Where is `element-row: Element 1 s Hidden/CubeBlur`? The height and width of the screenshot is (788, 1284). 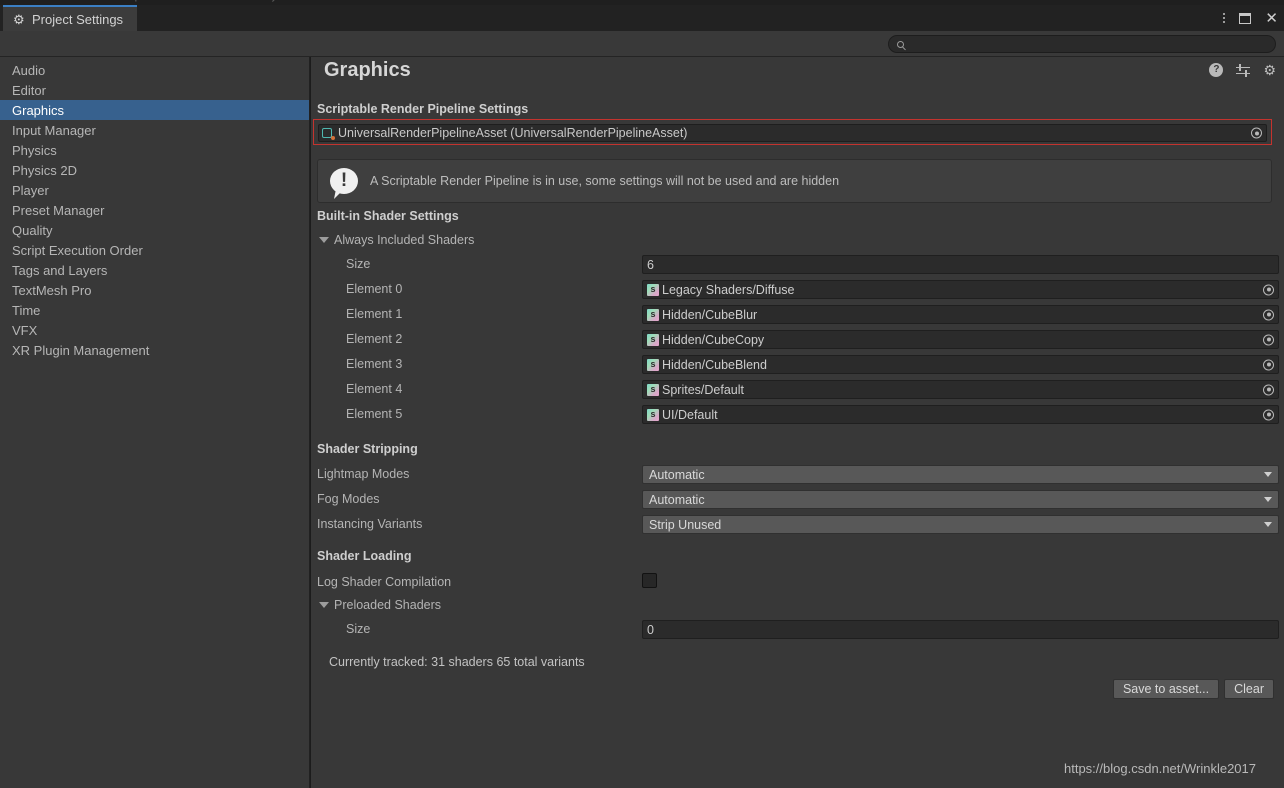
element-row: Element 1 s Hidden/CubeBlur is located at coordinates (797, 315).